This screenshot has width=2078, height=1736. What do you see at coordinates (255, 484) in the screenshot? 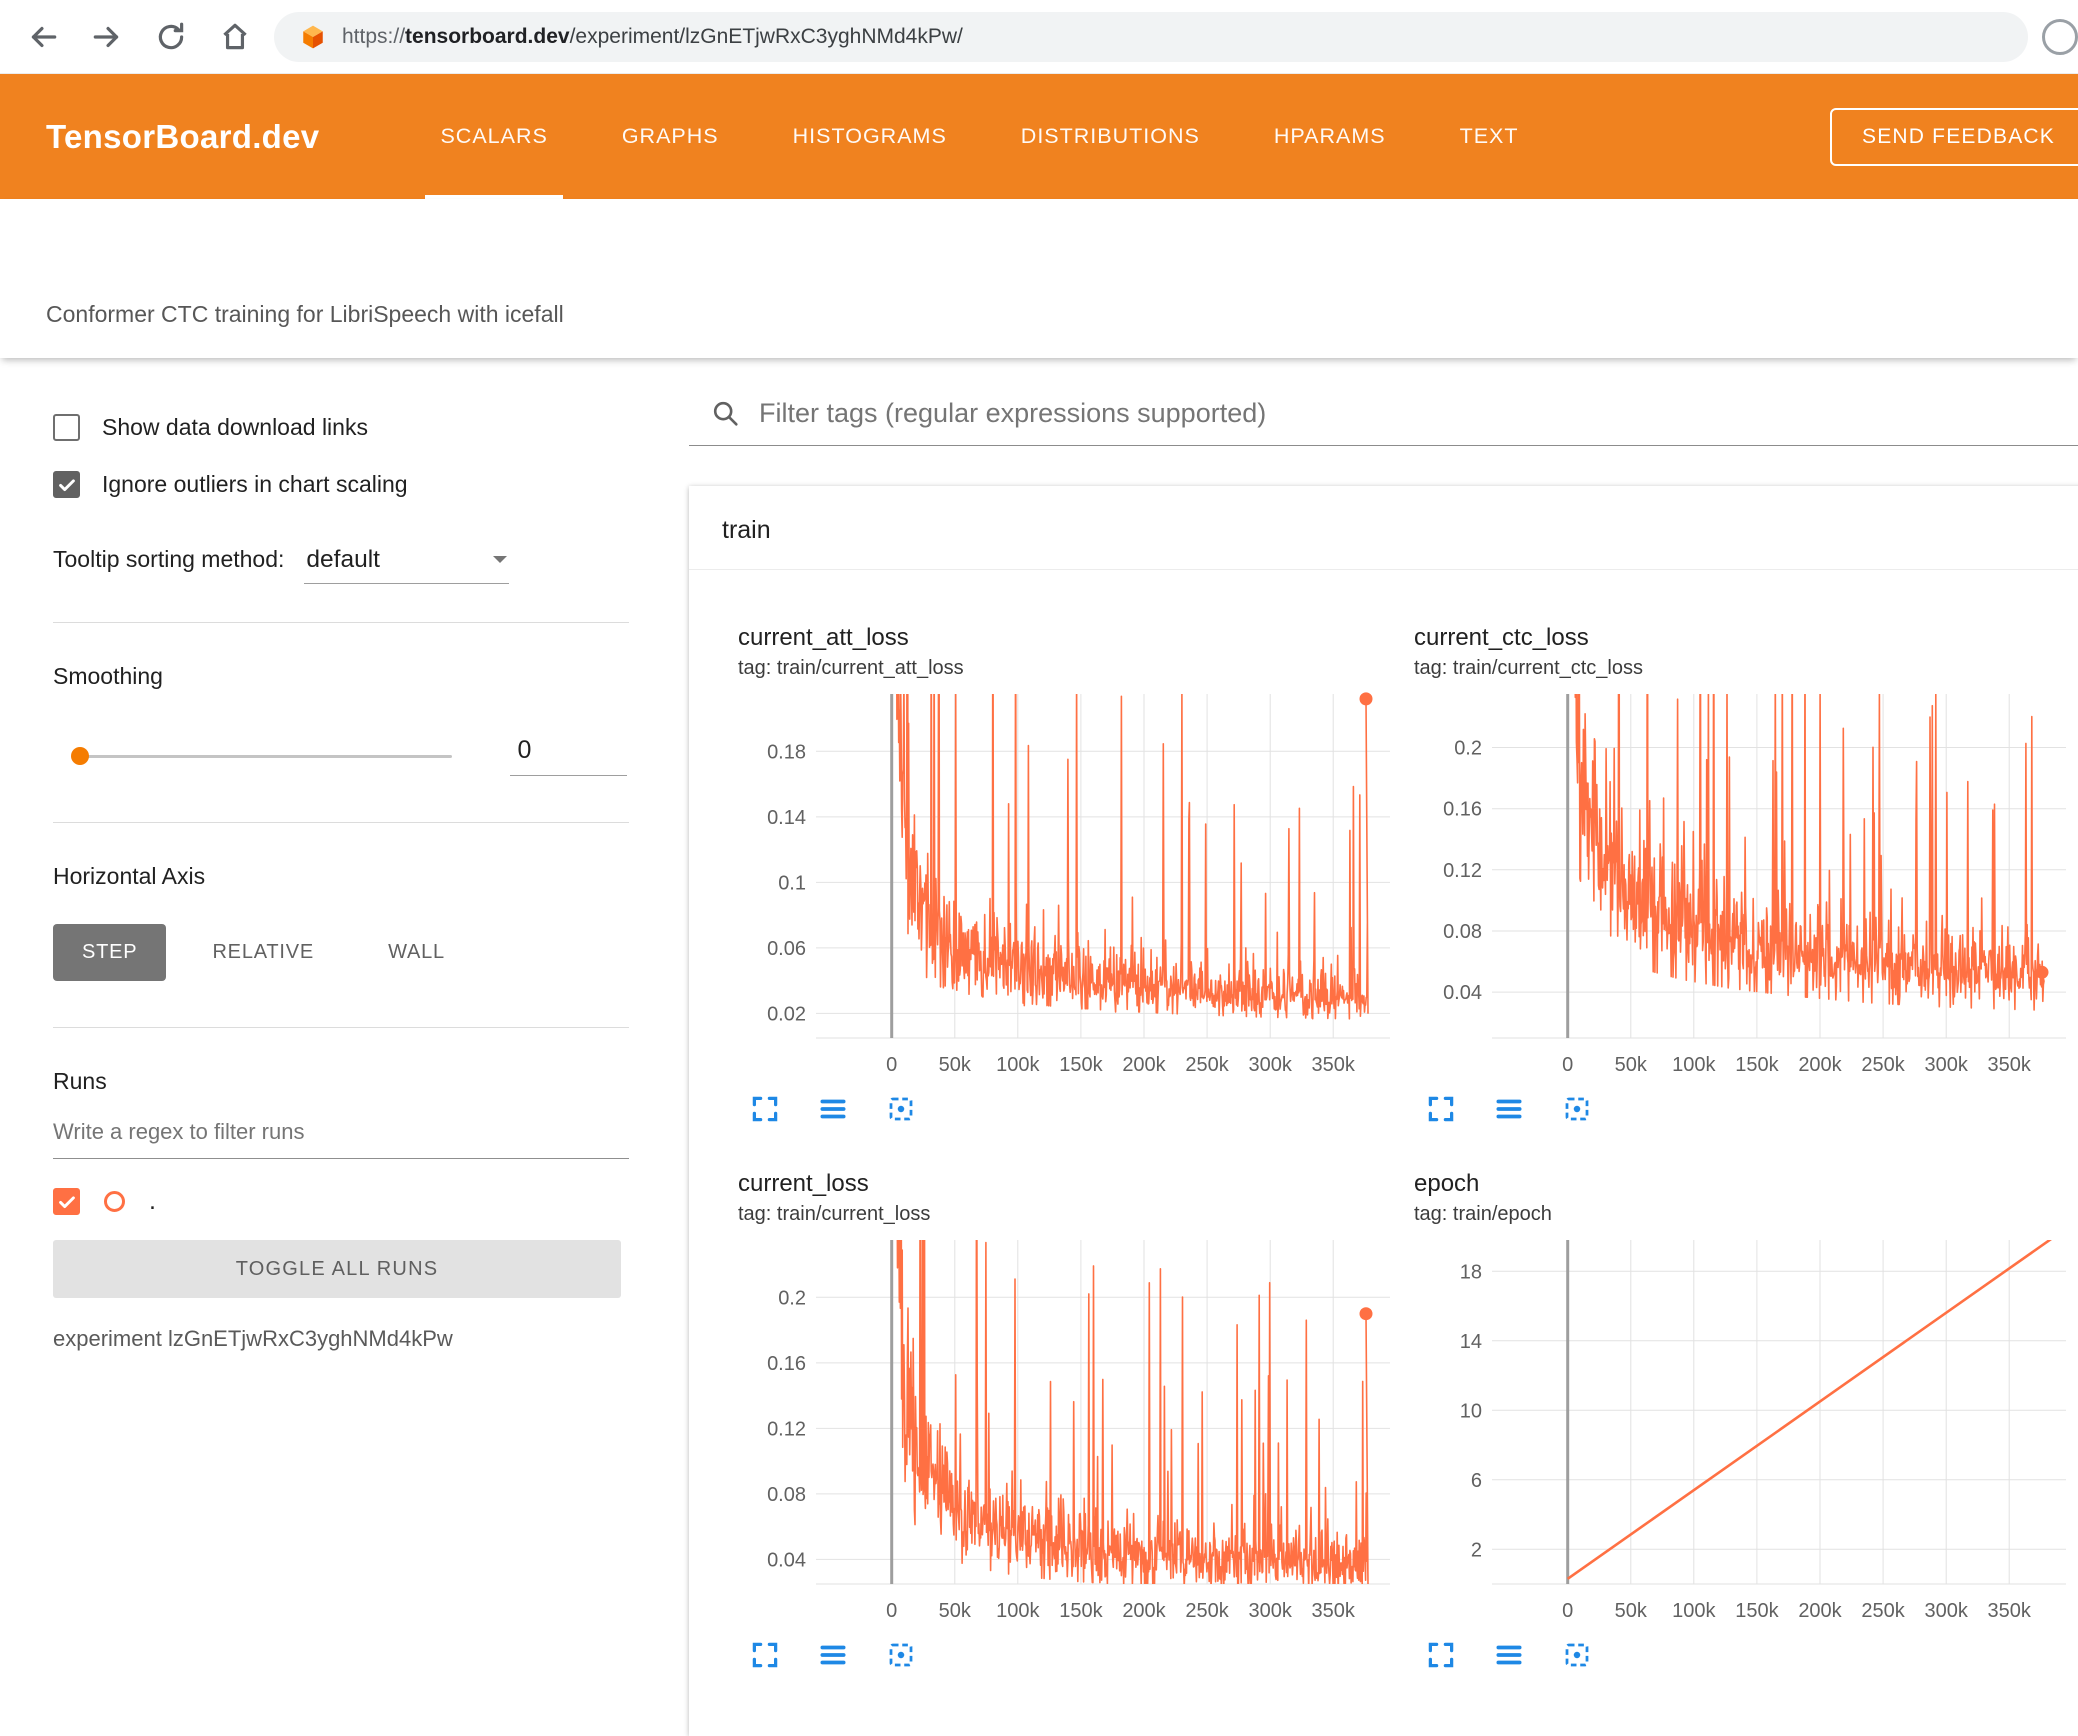
I see `ignore-outliers-label: Ignore outliers in chart scaling` at bounding box center [255, 484].